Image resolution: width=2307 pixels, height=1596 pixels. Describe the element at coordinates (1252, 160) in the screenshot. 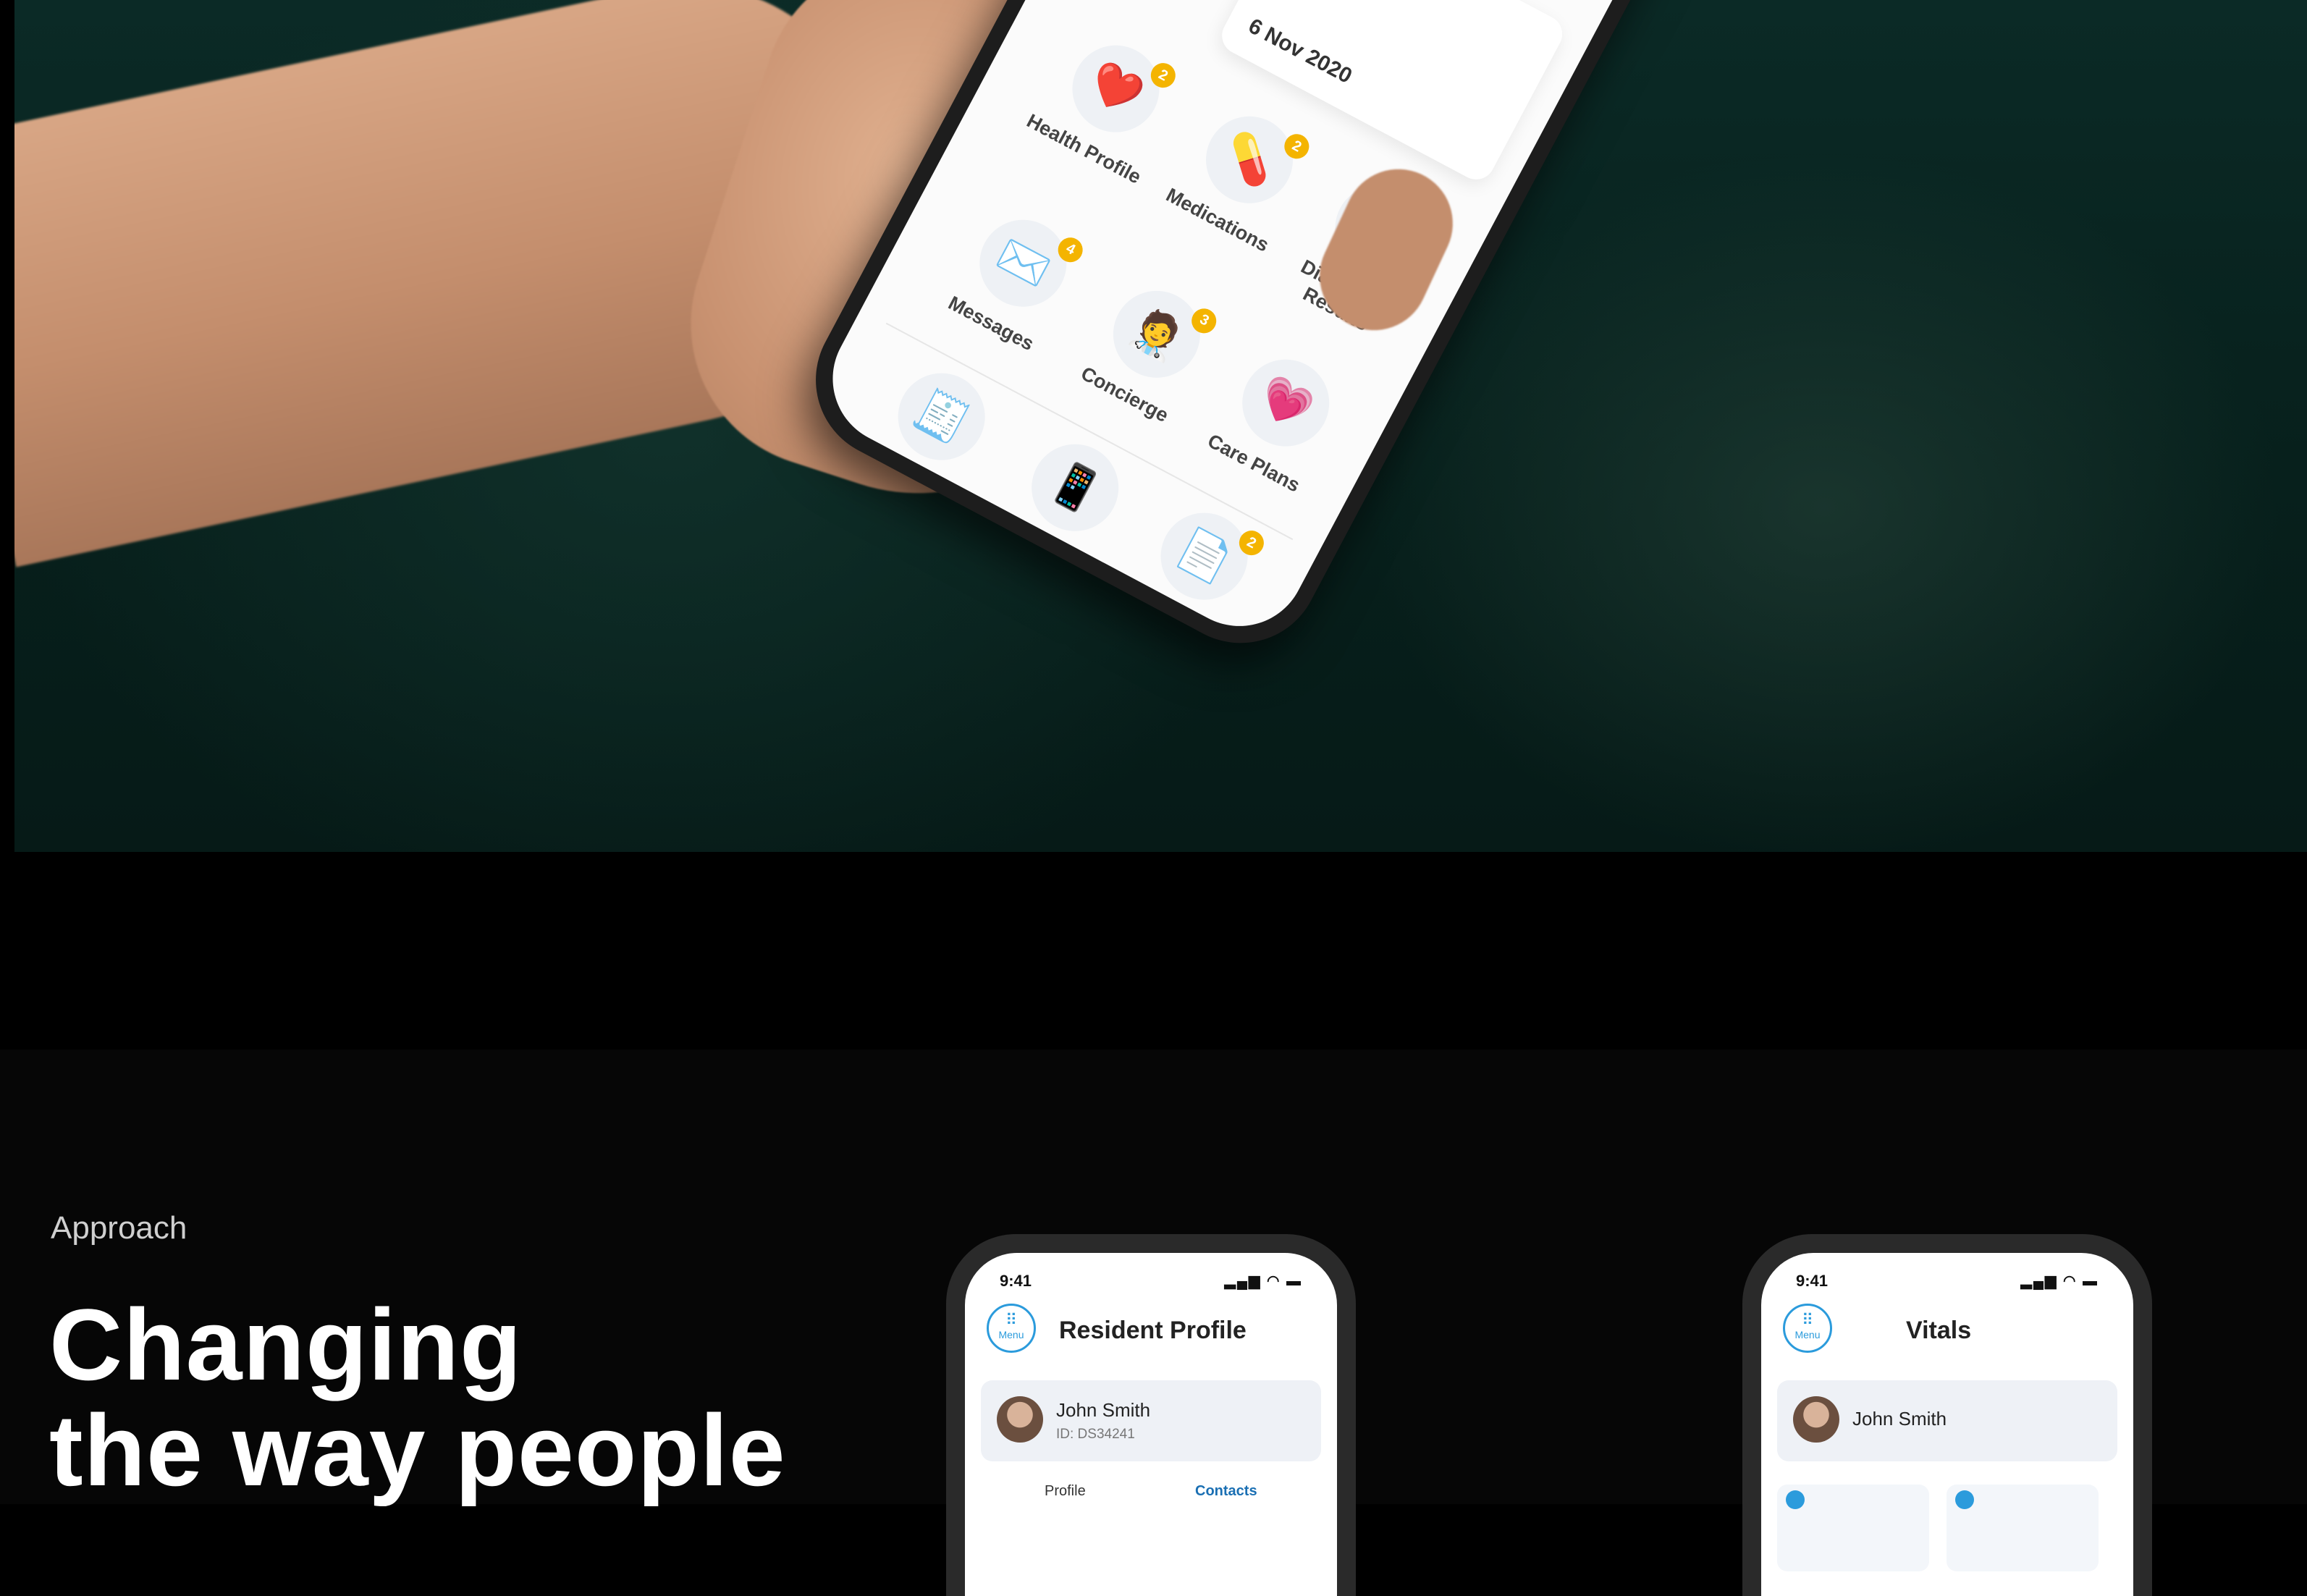

I see `pills-icon: 💊 2` at that location.